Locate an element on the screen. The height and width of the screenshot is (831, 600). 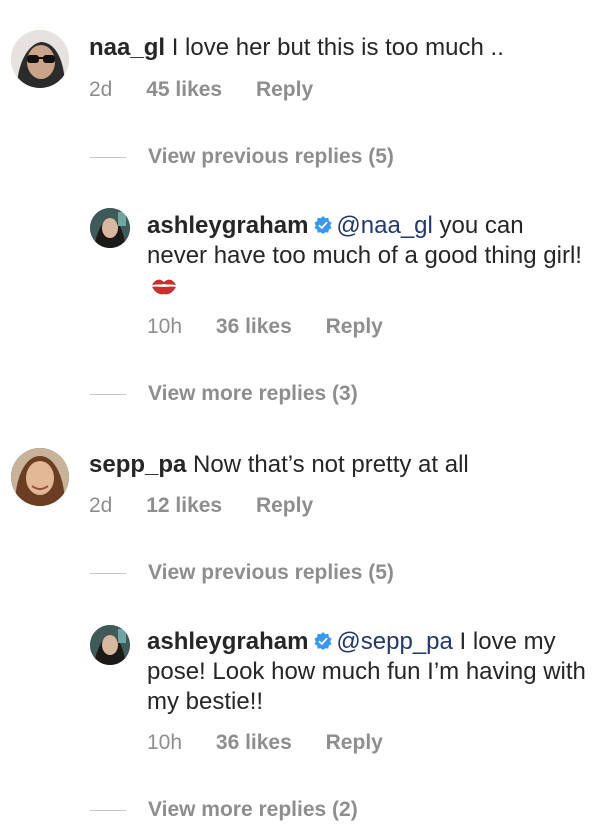
comment-meta: 2d 45 likes Reply is located at coordinates (215, 90).